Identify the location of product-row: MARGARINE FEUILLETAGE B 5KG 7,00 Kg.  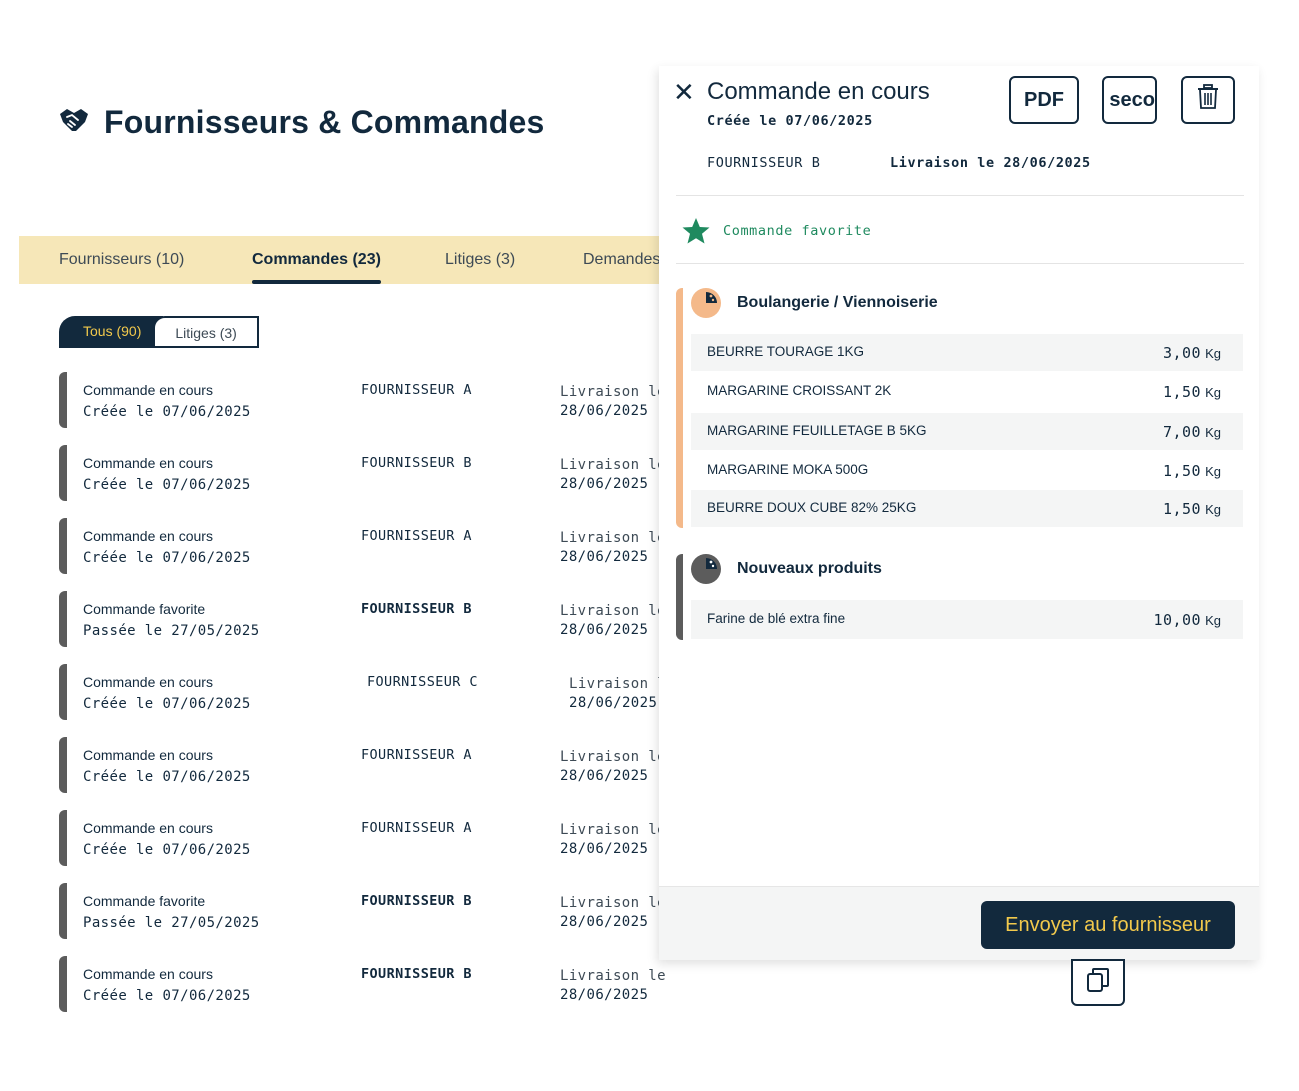
(967, 431).